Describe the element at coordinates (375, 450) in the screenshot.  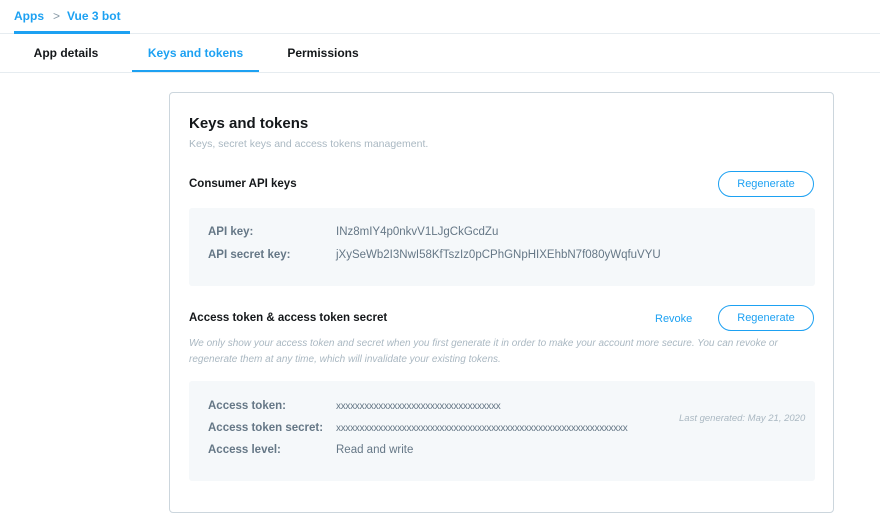
I see `access-level-value: Read and write` at that location.